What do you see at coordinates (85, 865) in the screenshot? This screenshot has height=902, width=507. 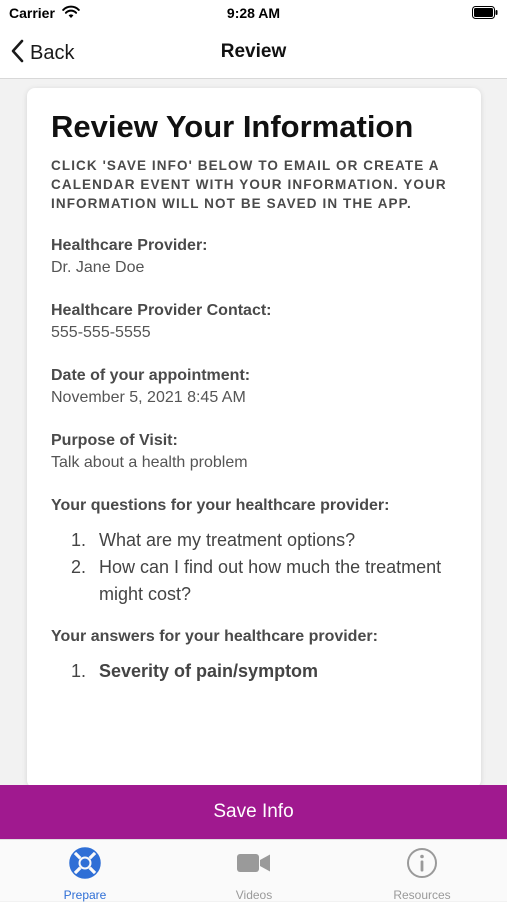 I see `lifebuoy-icon` at bounding box center [85, 865].